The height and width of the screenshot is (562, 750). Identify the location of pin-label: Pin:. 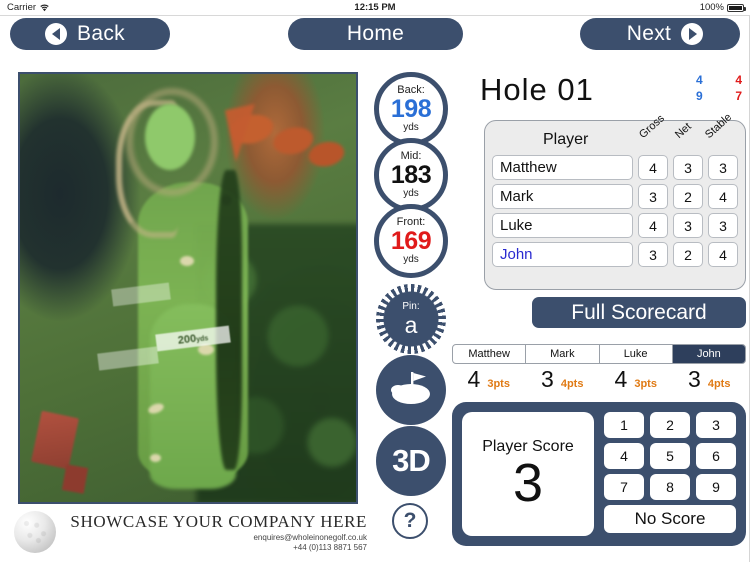
(411, 306).